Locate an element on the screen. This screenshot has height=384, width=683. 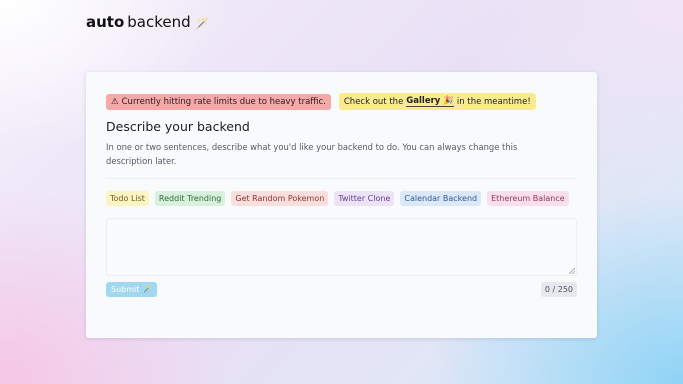
form-footer: Submit 🪄 0 / 250 is located at coordinates (341, 289).